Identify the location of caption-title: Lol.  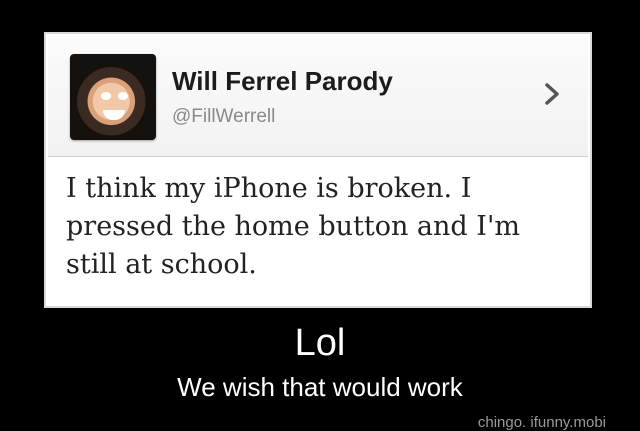
(320, 343).